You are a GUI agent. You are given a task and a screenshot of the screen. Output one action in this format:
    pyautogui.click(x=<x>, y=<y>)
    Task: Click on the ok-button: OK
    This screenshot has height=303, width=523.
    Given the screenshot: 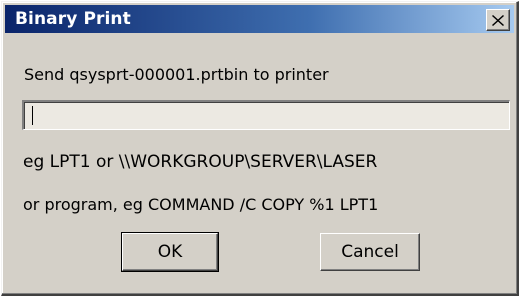 What is the action you would take?
    pyautogui.click(x=170, y=252)
    